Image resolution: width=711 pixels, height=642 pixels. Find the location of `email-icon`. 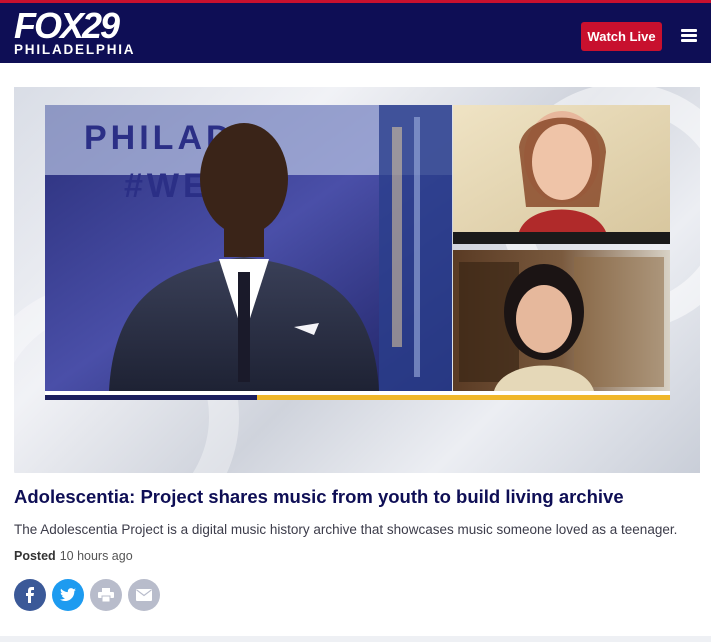

email-icon is located at coordinates (144, 595).